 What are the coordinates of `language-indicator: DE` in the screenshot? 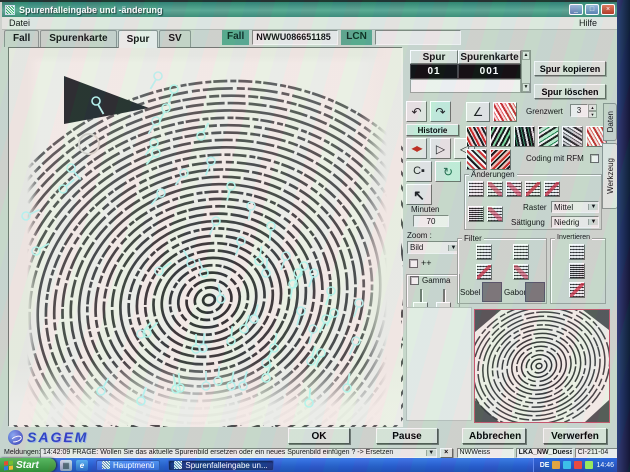 It's located at (545, 465).